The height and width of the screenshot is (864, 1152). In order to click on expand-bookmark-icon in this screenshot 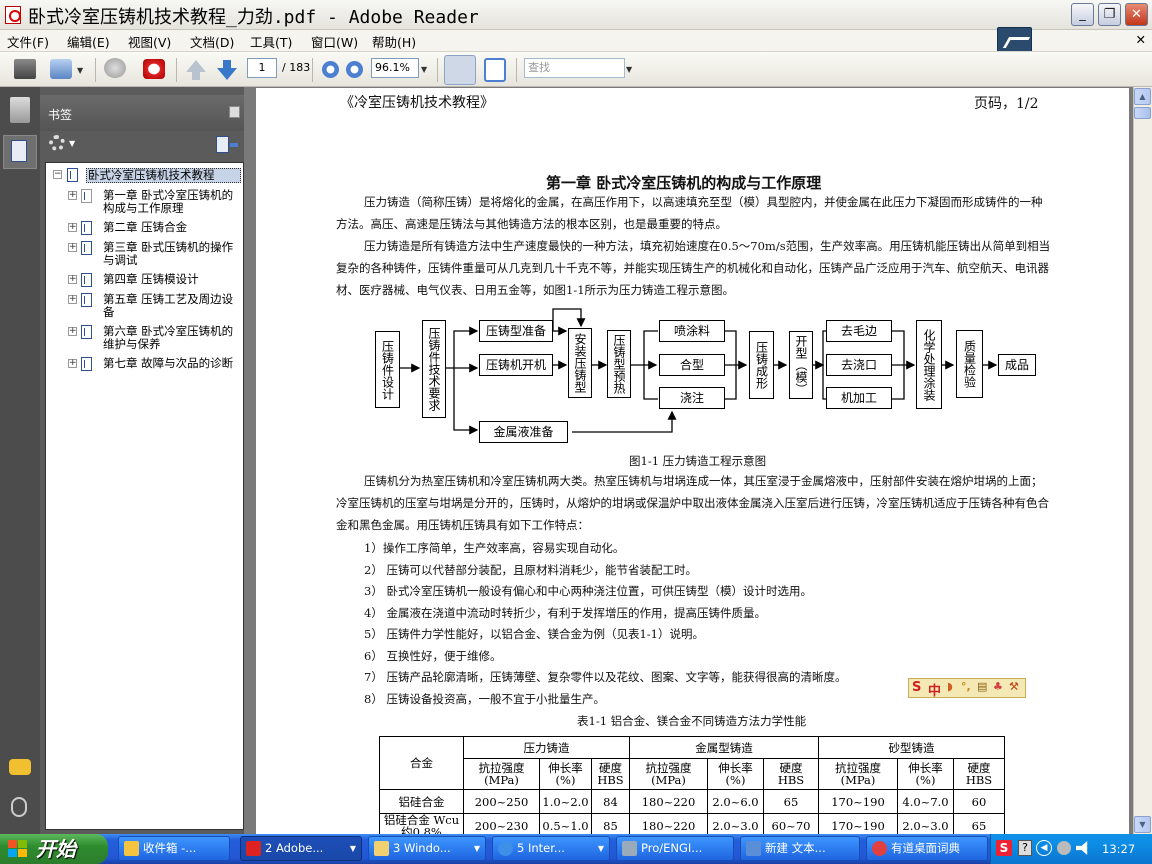, I will do `click(222, 144)`.